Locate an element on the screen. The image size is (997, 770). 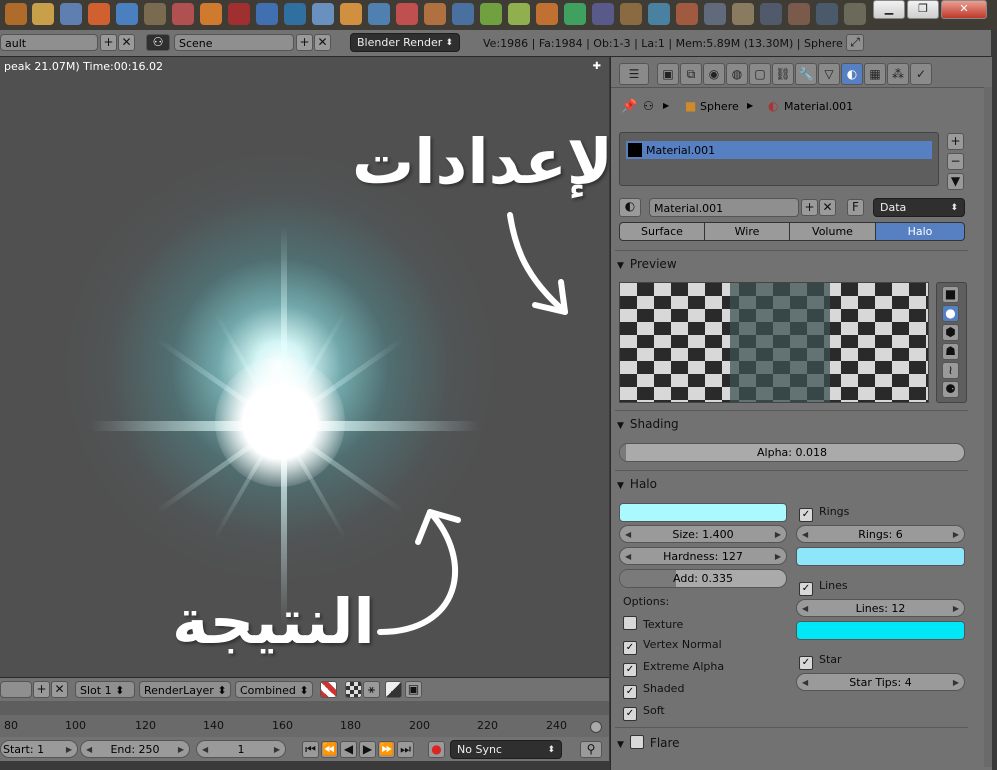
rings-count-field: ◀ Rings: 6 ▶ is located at coordinates (880, 534).